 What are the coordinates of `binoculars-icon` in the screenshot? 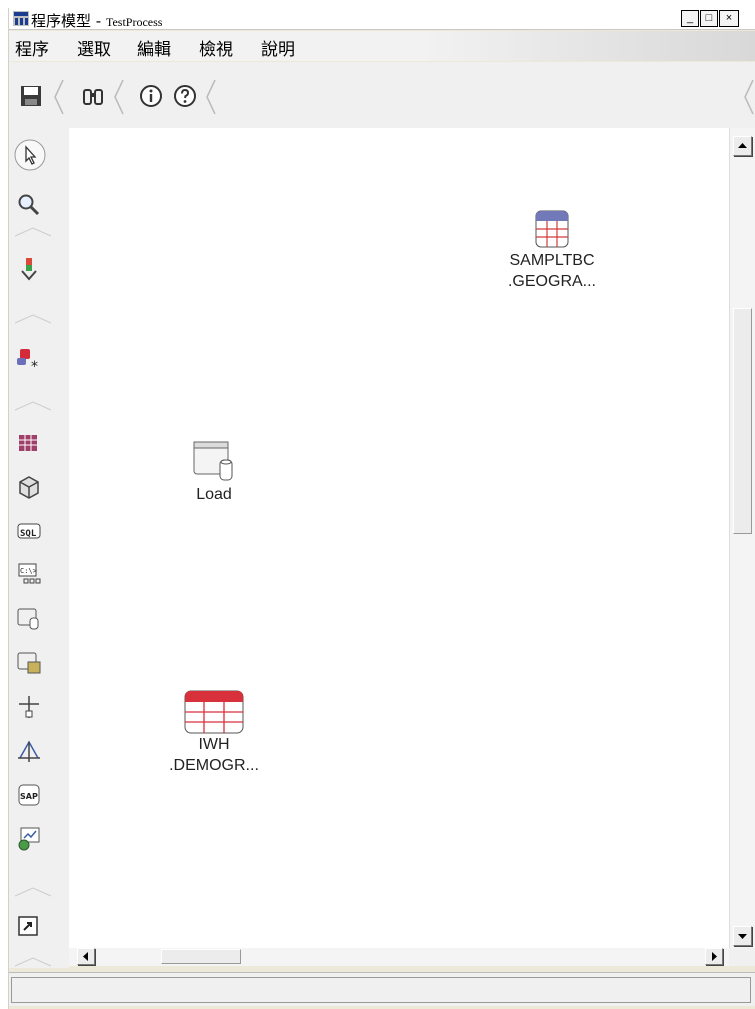 It's located at (93, 96).